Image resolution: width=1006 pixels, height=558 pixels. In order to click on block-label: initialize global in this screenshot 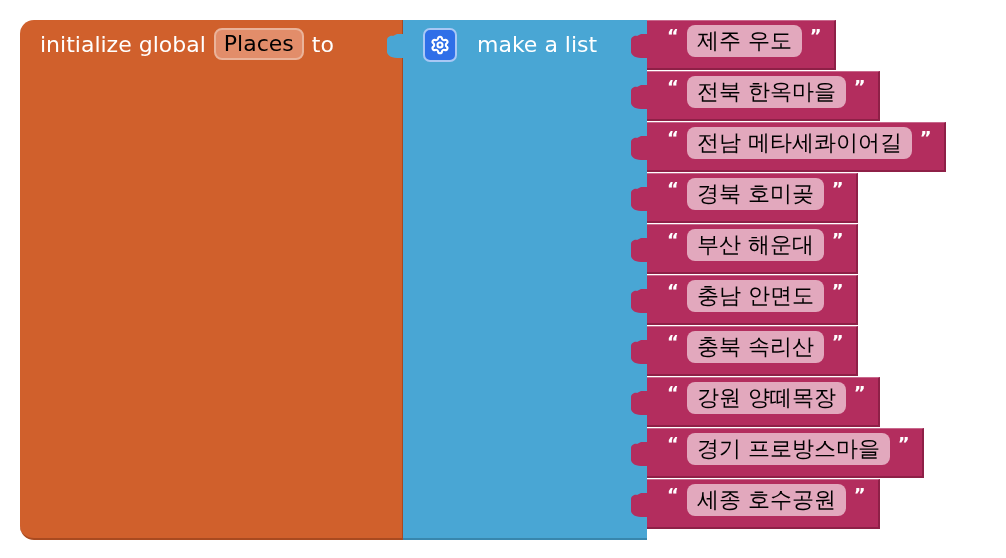, I will do `click(123, 45)`.